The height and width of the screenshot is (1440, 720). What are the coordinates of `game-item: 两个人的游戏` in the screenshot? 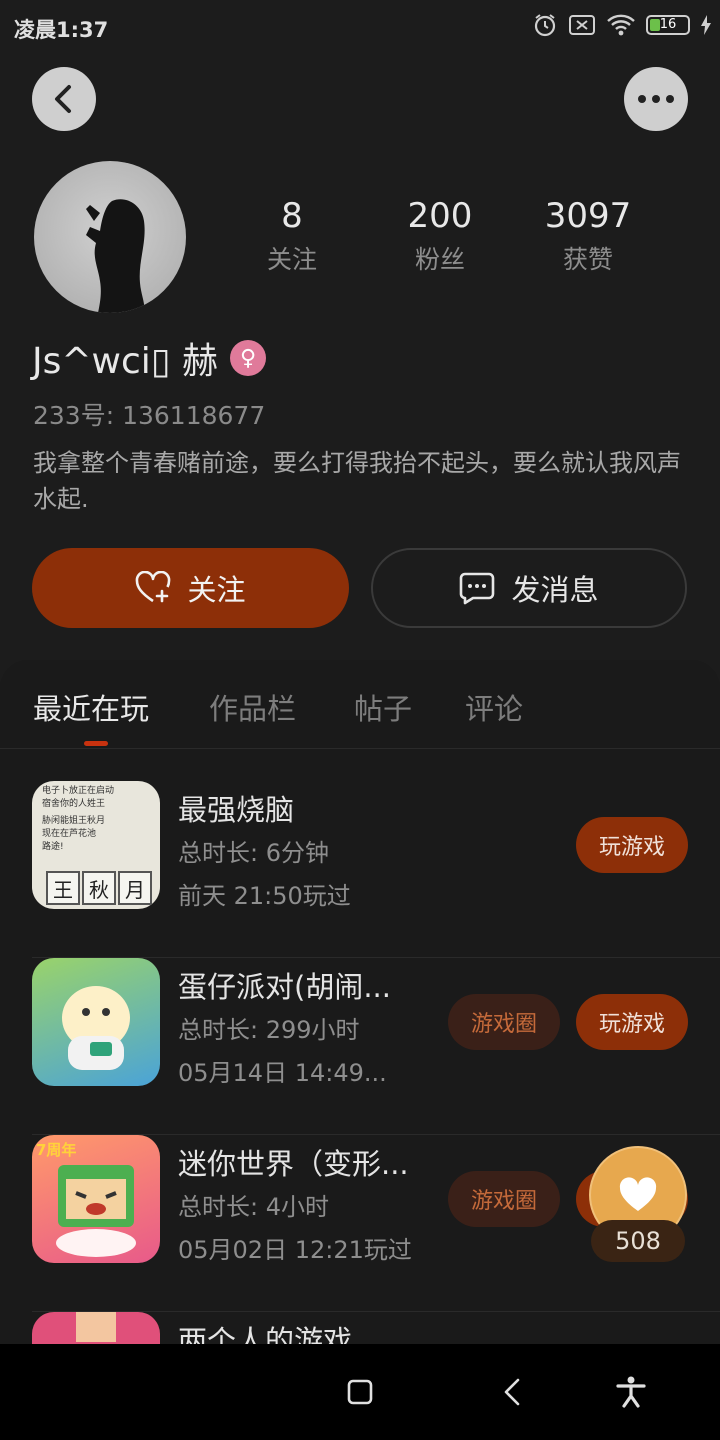 It's located at (376, 1328).